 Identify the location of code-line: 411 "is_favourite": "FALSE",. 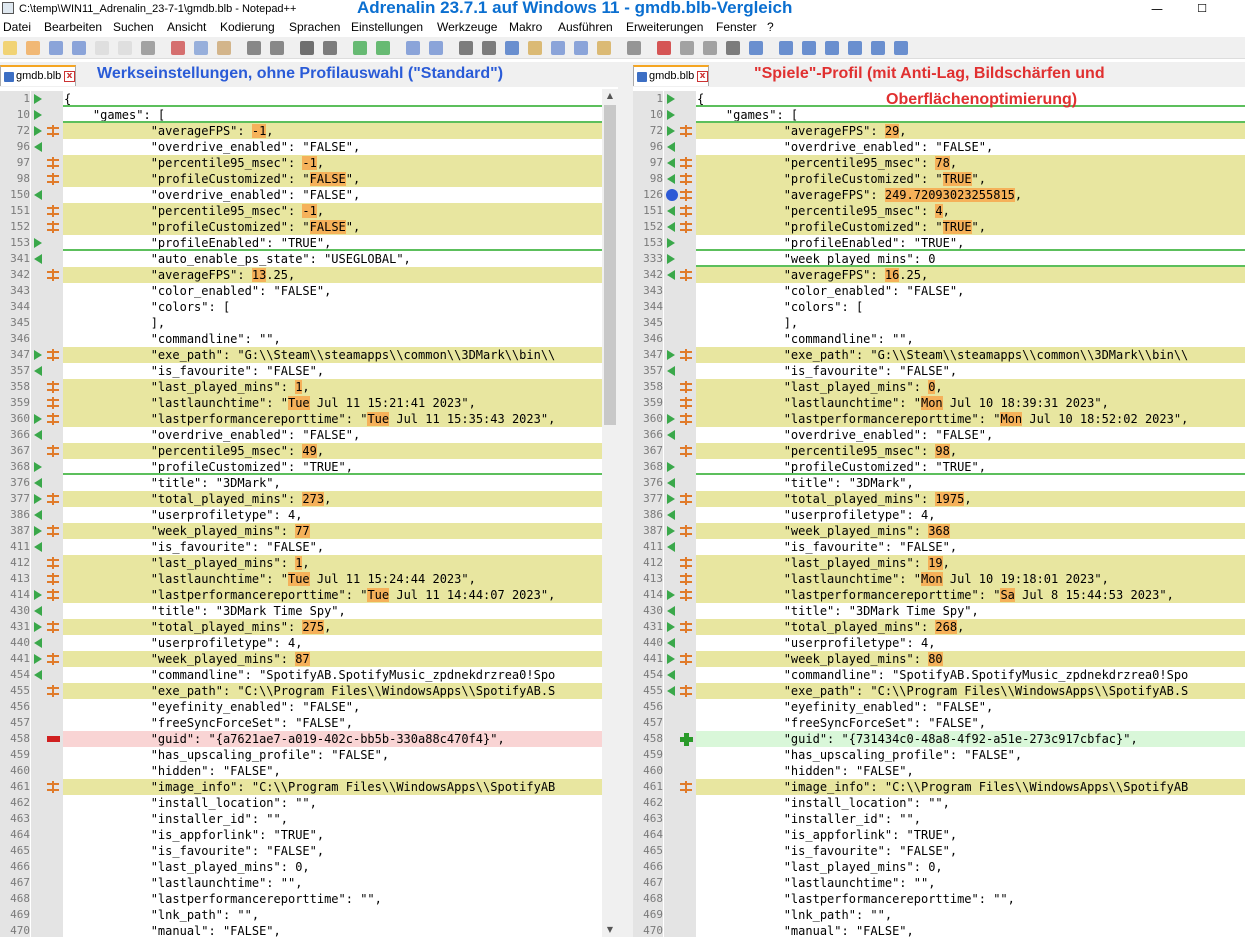
(939, 547).